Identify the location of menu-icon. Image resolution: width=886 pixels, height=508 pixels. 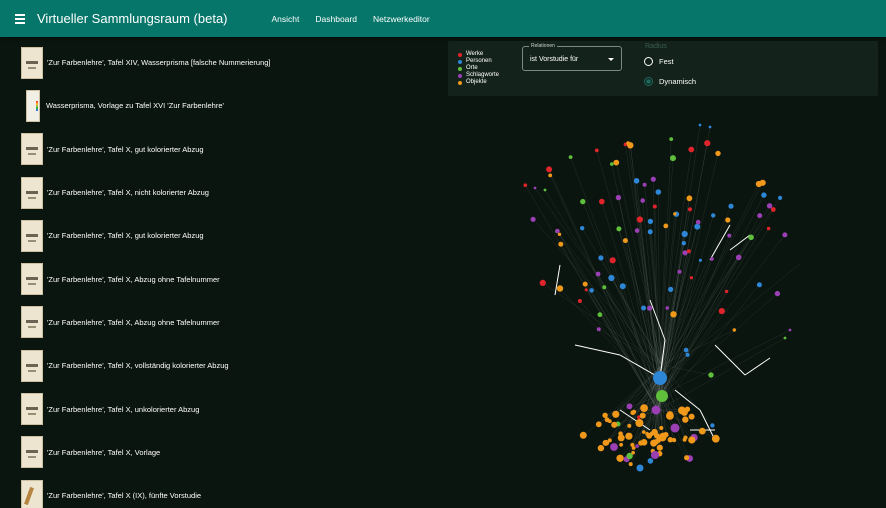
(21, 19).